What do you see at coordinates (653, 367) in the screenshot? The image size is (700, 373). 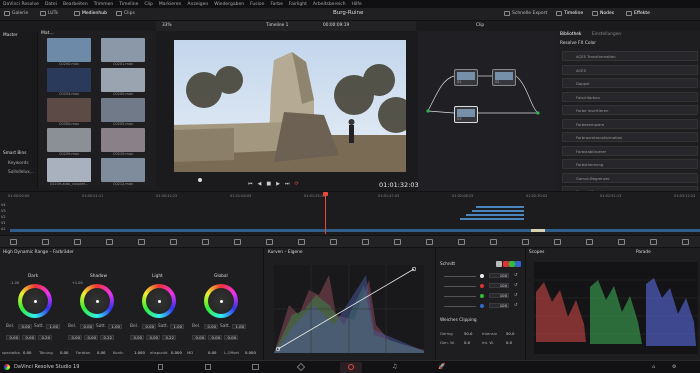 I see `home-icon: ⌂` at bounding box center [653, 367].